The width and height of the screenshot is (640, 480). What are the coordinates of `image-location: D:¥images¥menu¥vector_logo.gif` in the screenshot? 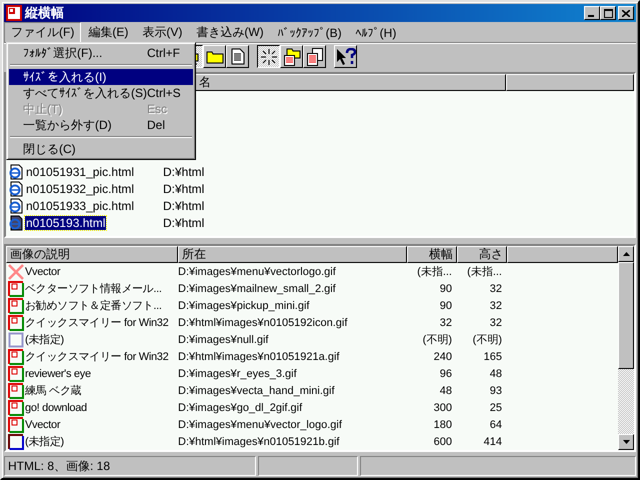 It's located at (260, 424).